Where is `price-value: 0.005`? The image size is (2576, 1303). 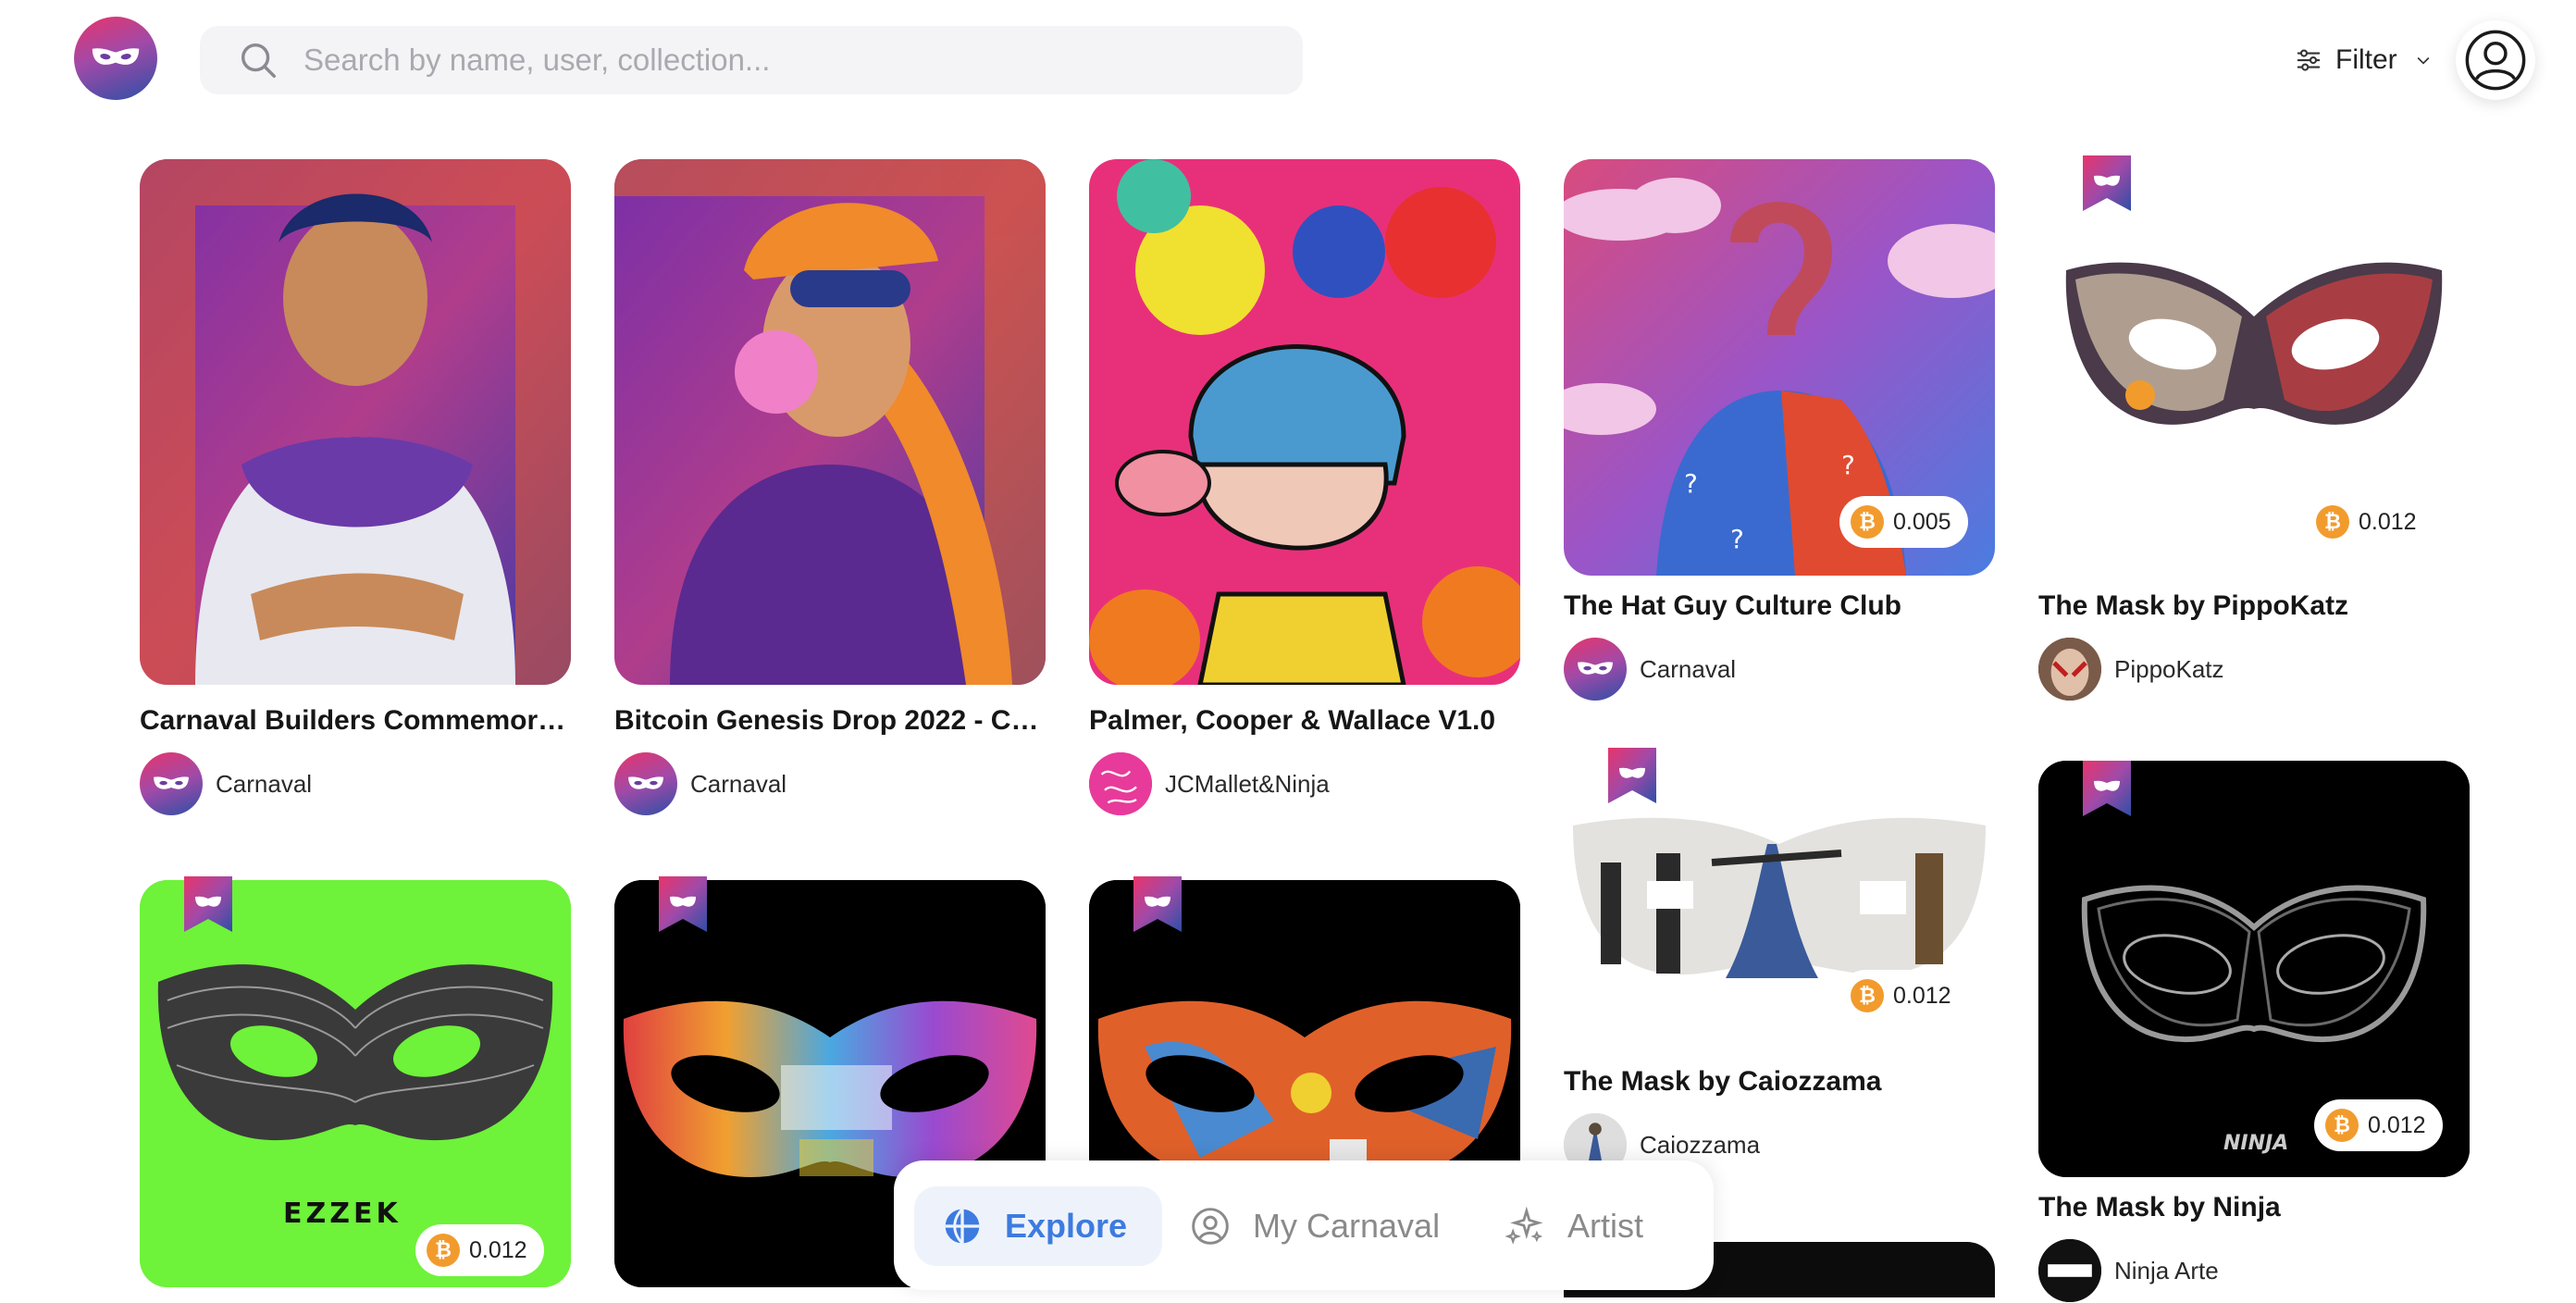 price-value: 0.005 is located at coordinates (1922, 521).